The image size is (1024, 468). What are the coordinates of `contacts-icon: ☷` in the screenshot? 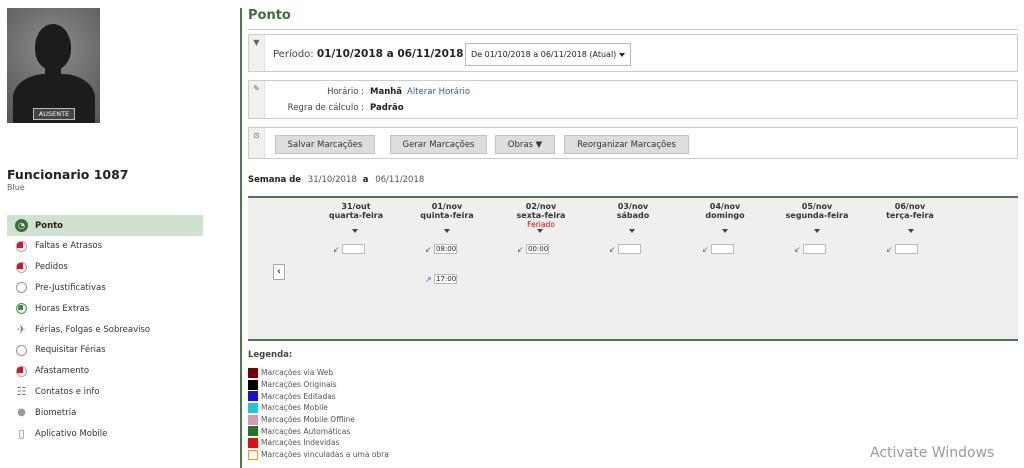 It's located at (21, 392).